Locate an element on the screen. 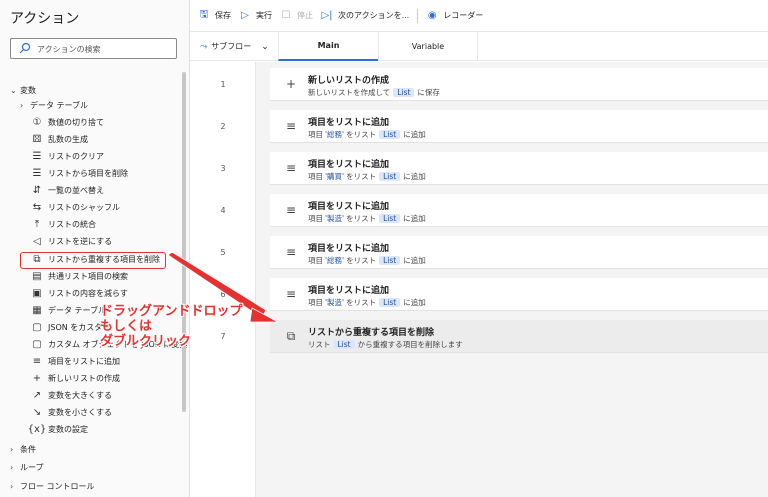 Image resolution: width=768 pixels, height=497 pixels. list-remove-icon: ☰ is located at coordinates (37, 173).